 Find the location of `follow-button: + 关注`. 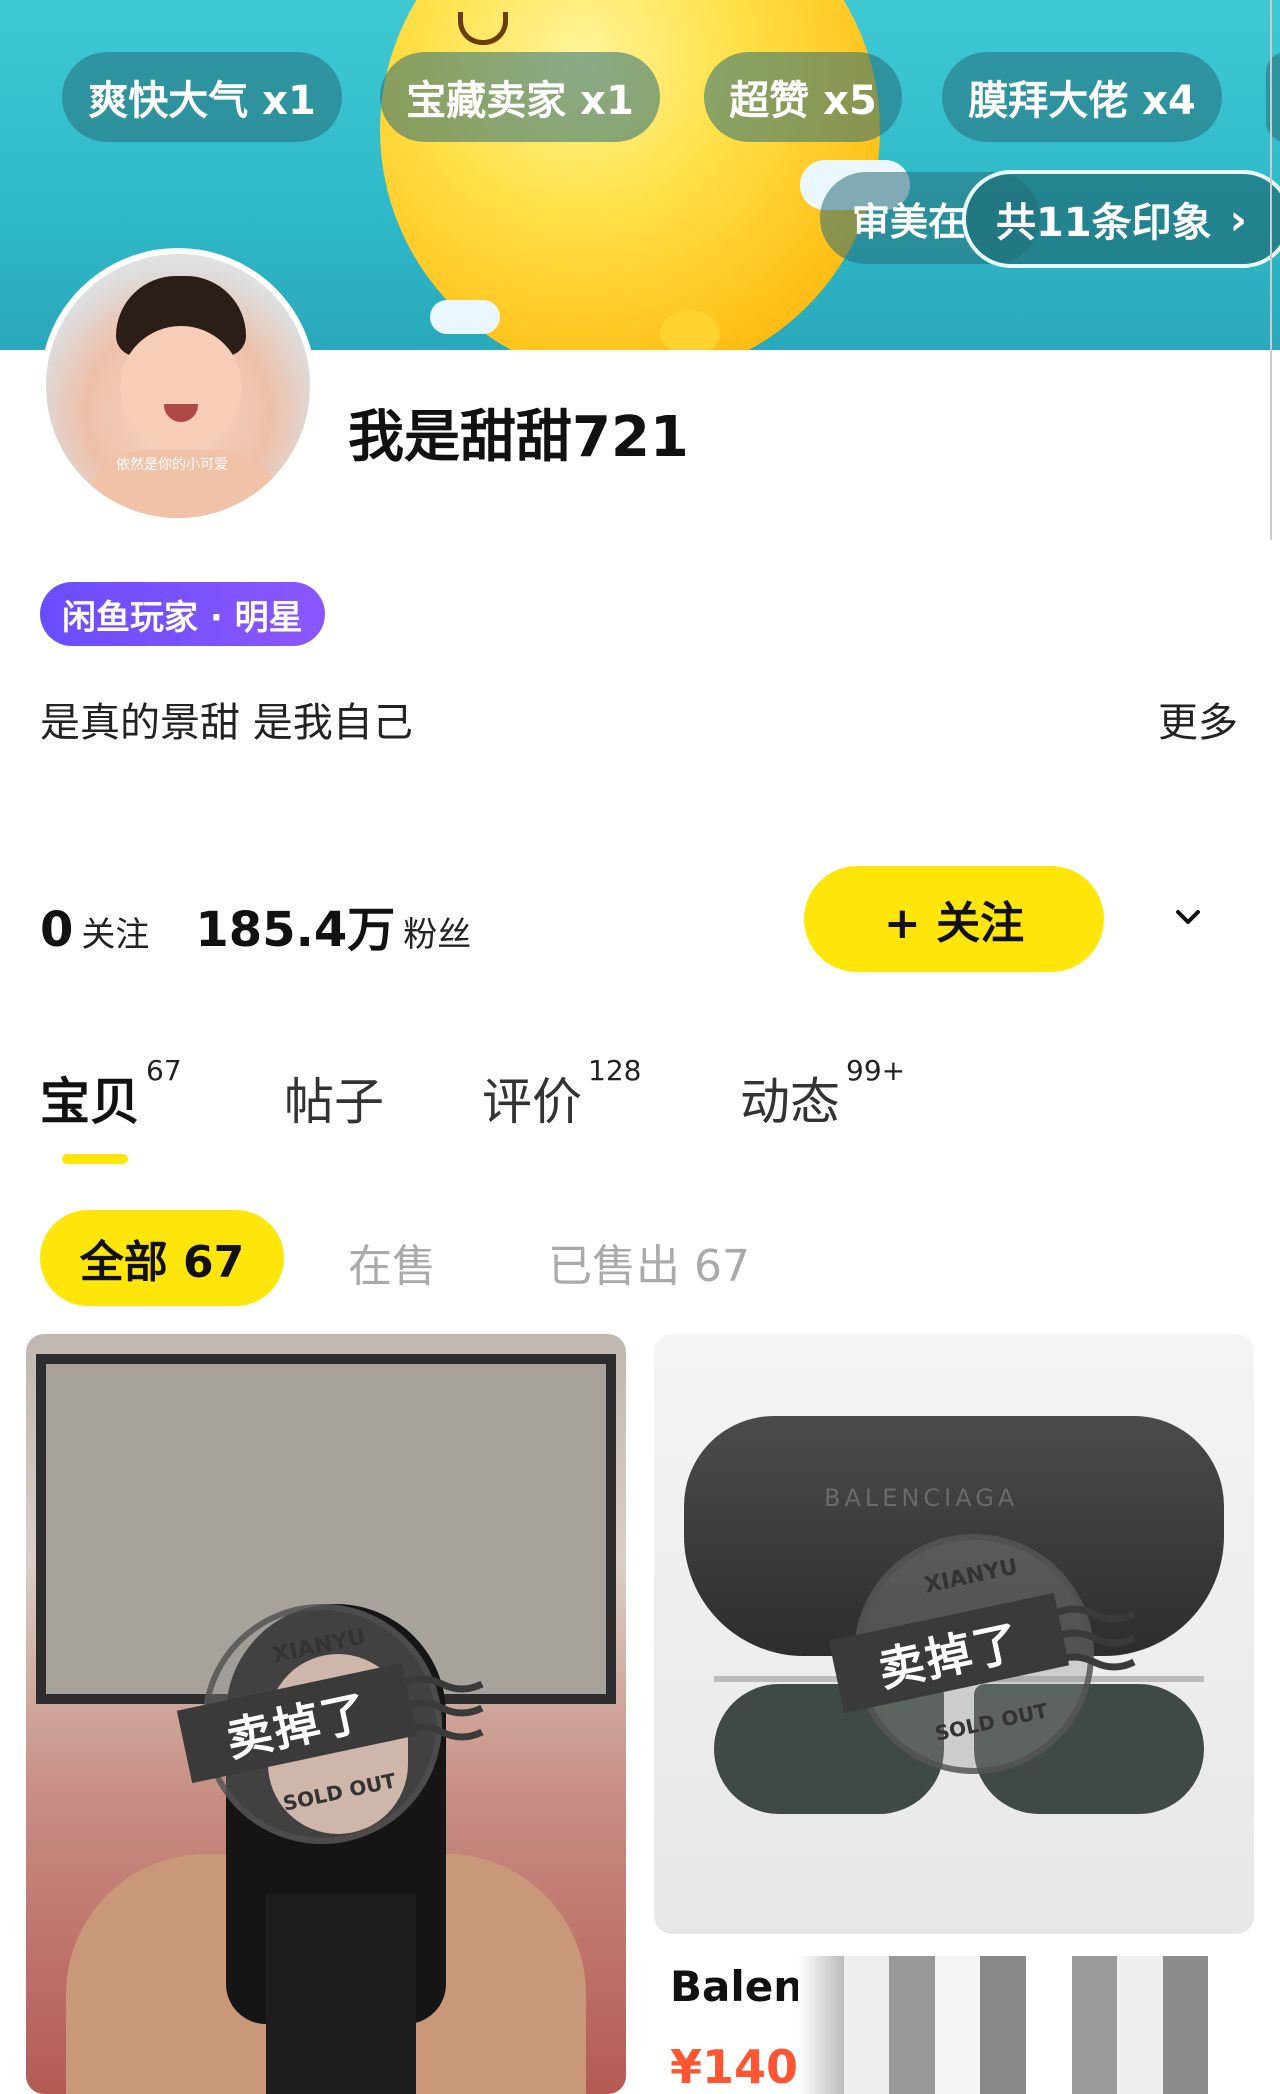

follow-button: + 关注 is located at coordinates (954, 919).